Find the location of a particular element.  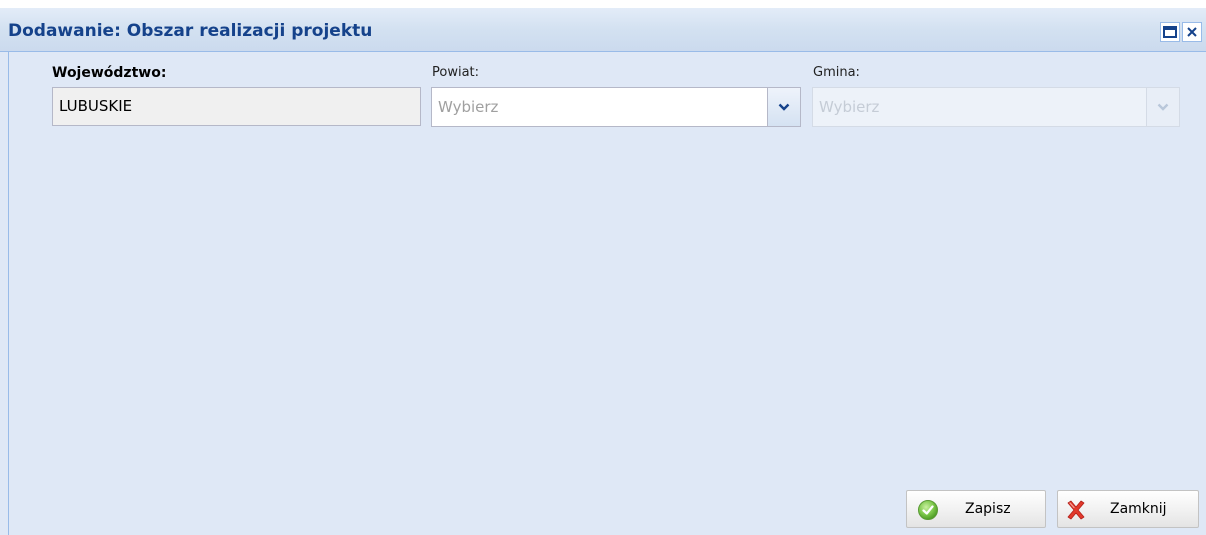

window-title: Dodawanie: Obszar realizacji projektu is located at coordinates (190, 31).